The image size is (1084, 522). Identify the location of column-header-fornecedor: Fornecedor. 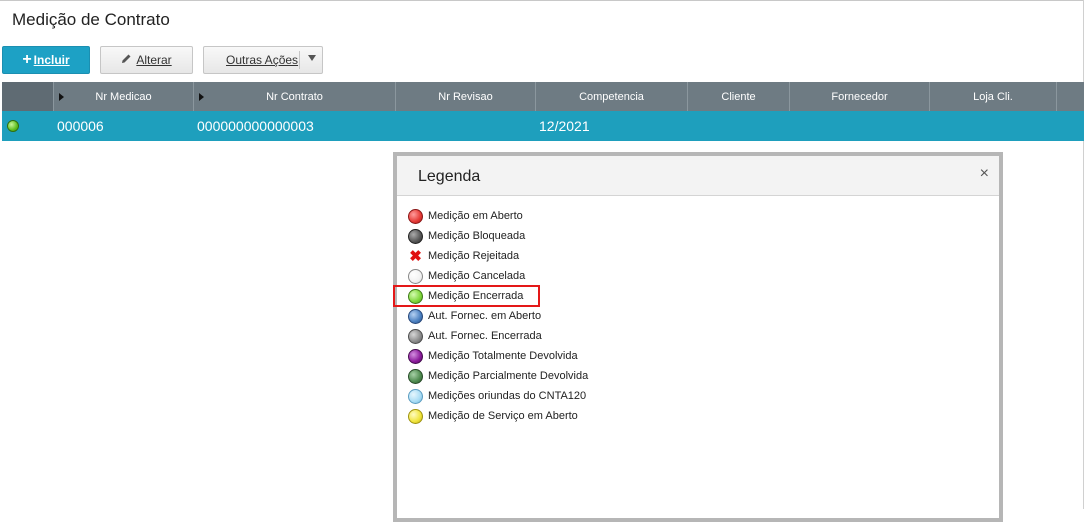
(860, 96).